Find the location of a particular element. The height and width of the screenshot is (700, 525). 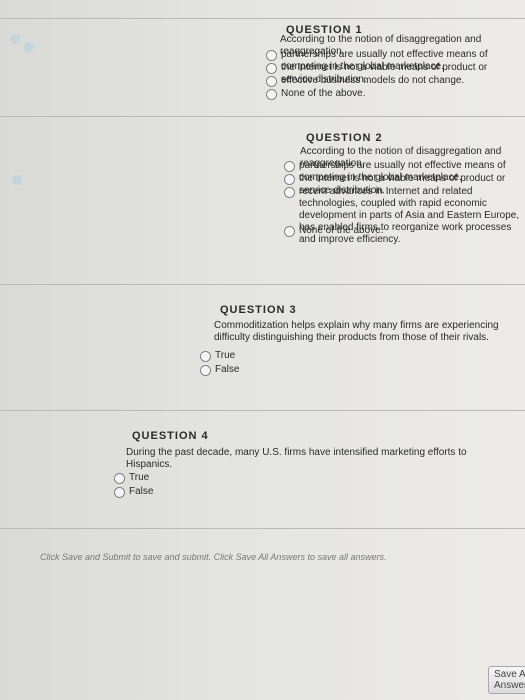

question-4-title: QUESTION 4 is located at coordinates (170, 436).